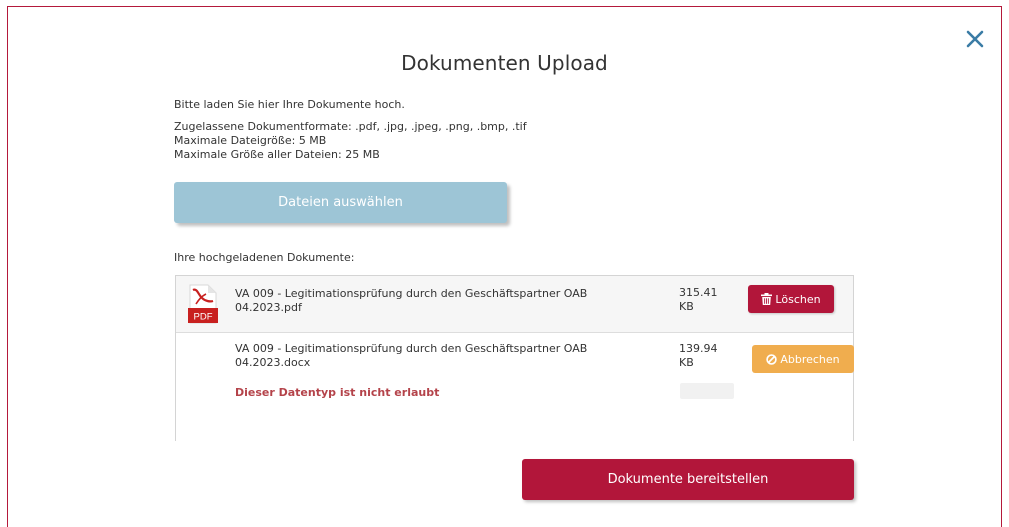  Describe the element at coordinates (250, 140) in the screenshot. I see `max-file-size-text: Maximale Dateigröße: 5 MB` at that location.